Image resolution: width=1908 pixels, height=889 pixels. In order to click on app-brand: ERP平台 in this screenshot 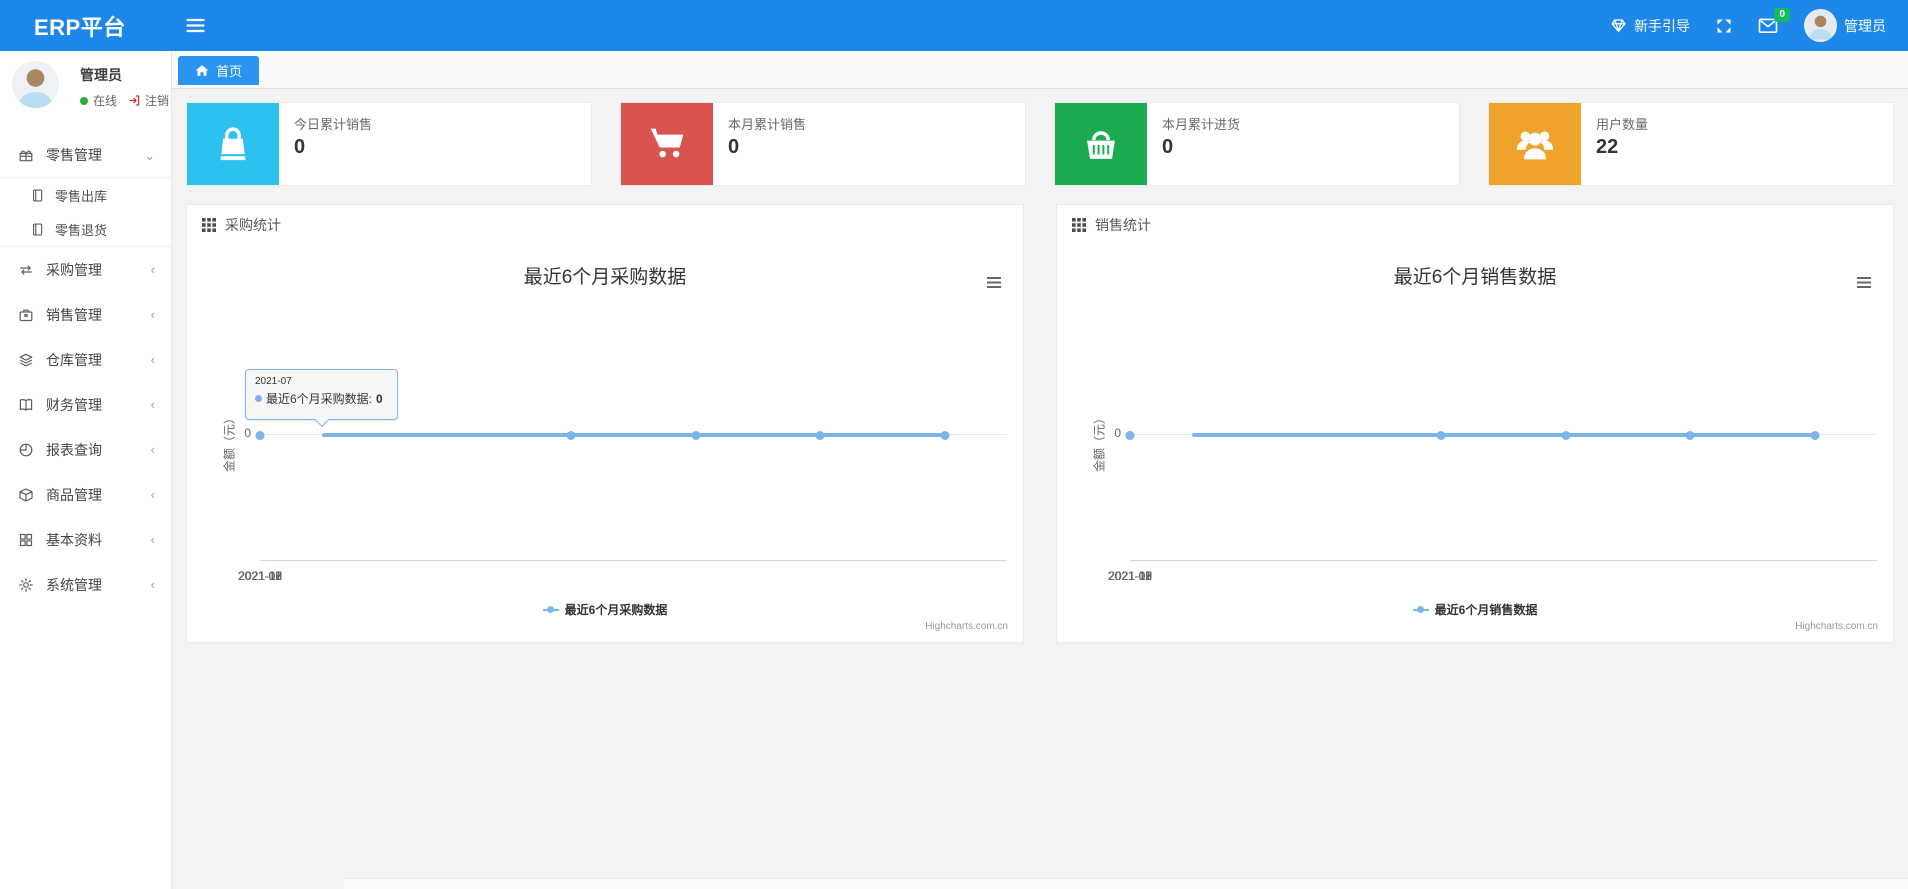, I will do `click(80, 27)`.